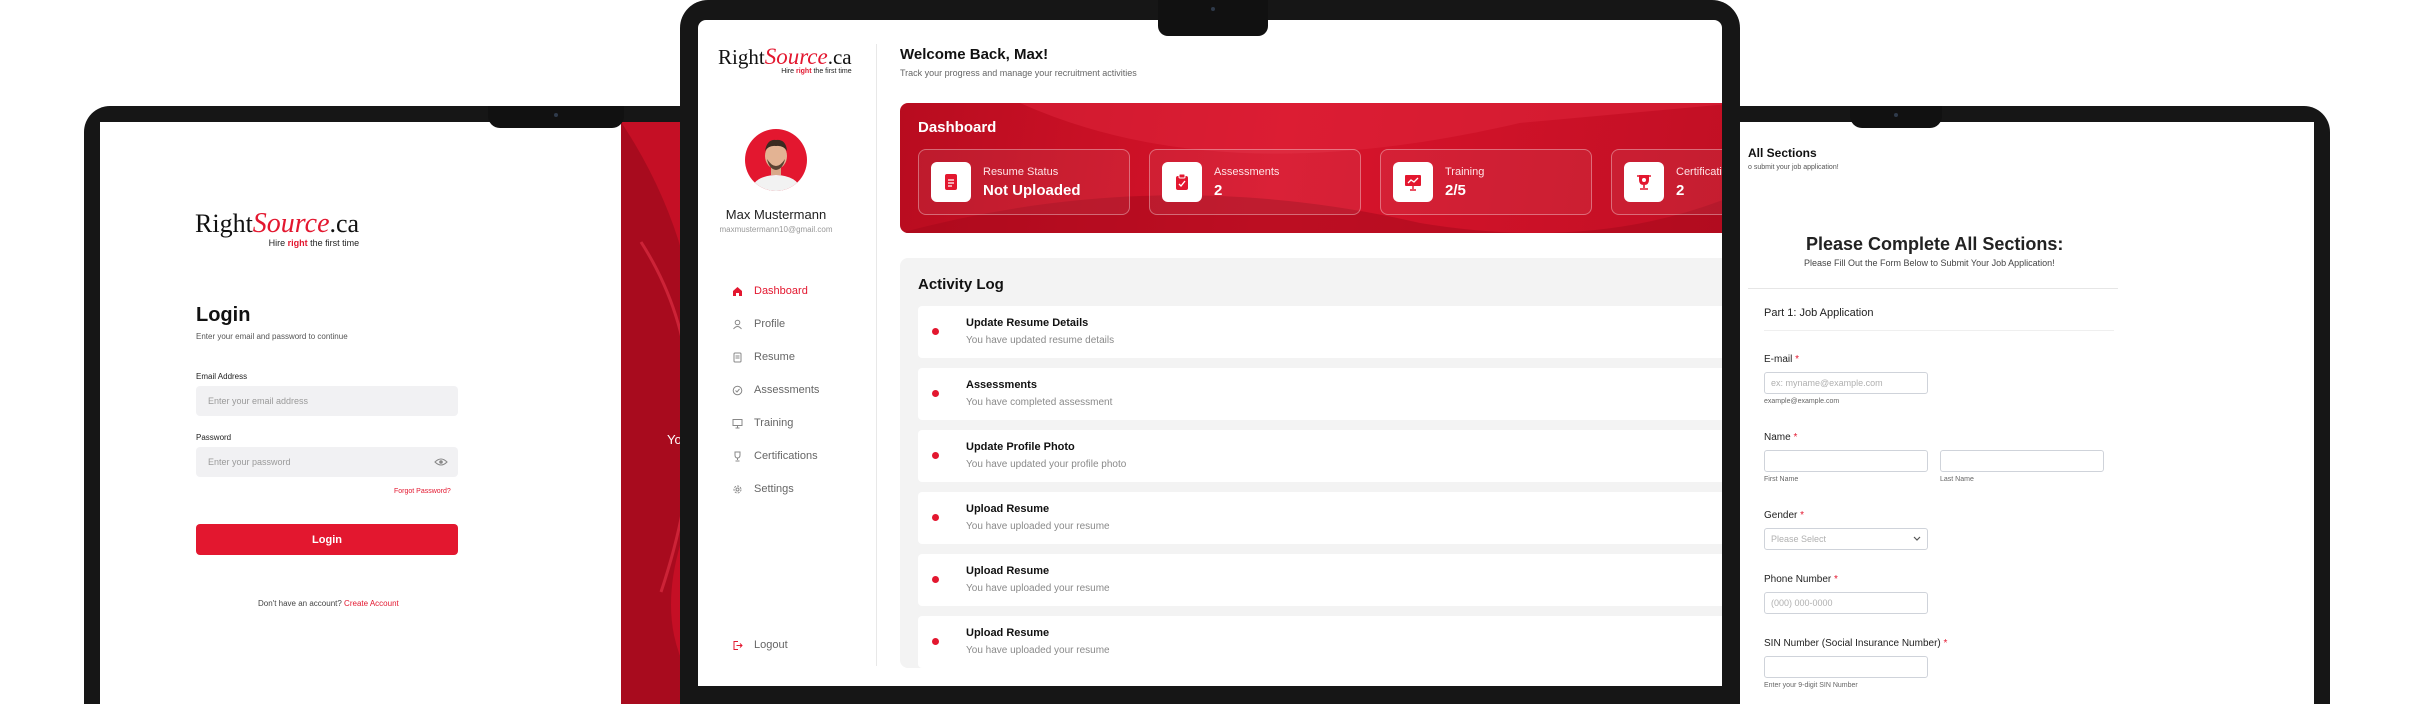 The height and width of the screenshot is (704, 2418). Describe the element at coordinates (1935, 244) in the screenshot. I see `form-main-title: Please Complete All Sections:` at that location.